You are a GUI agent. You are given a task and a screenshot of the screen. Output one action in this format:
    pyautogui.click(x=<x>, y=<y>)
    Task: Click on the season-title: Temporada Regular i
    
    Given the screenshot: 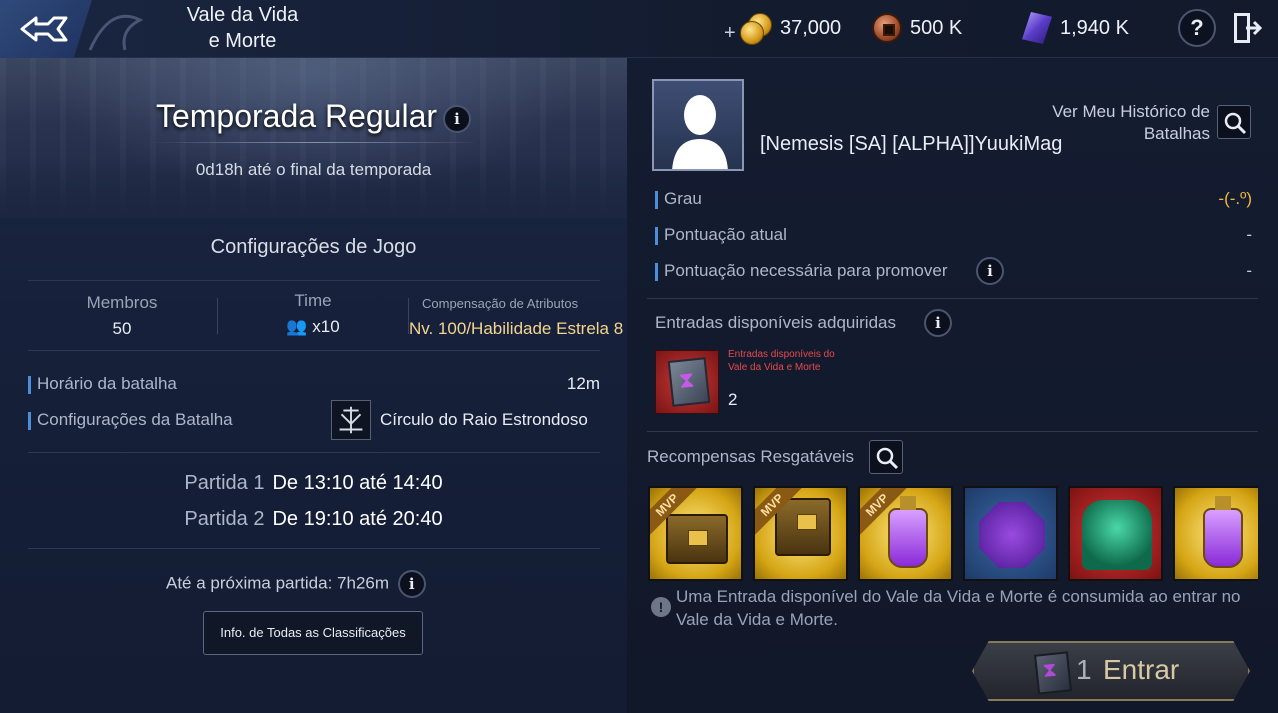 What is the action you would take?
    pyautogui.click(x=313, y=116)
    